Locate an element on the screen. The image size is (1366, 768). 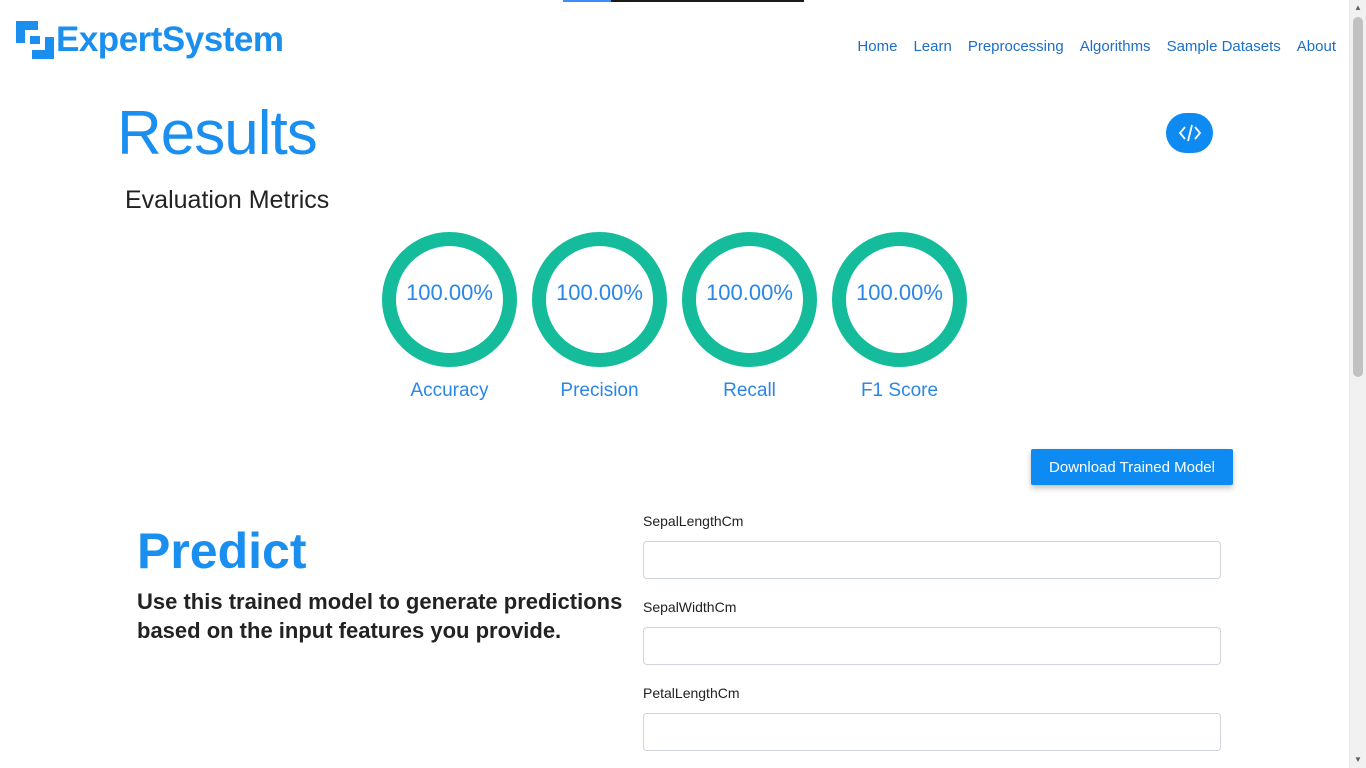
scroll-up-arrow-icon: ▲ is located at coordinates (1358, 8).